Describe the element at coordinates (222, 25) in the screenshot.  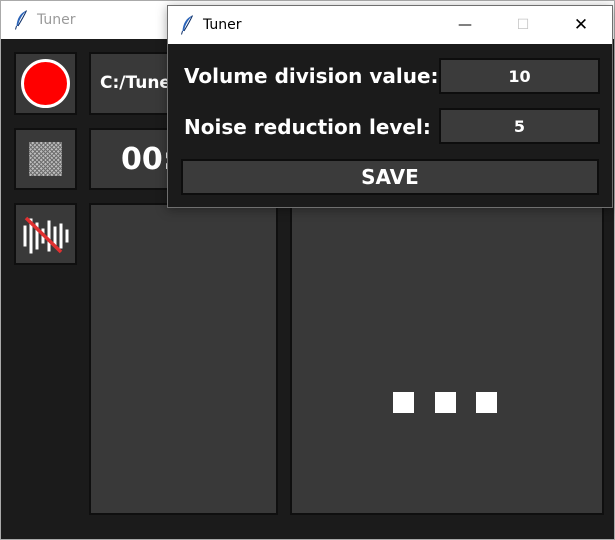
I see `dialog-title: Tuner` at that location.